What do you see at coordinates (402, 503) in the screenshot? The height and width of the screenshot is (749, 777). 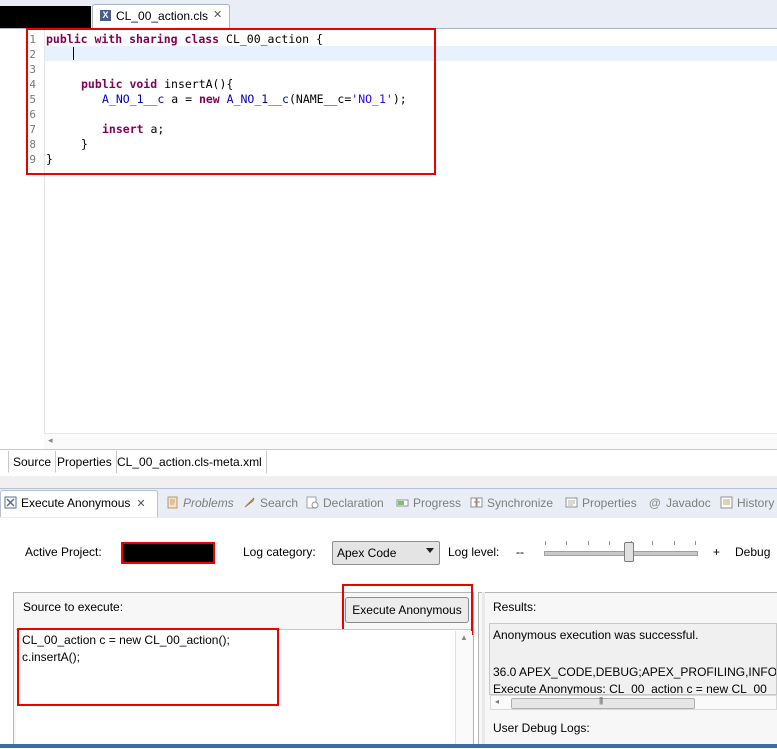 I see `progress-icon` at bounding box center [402, 503].